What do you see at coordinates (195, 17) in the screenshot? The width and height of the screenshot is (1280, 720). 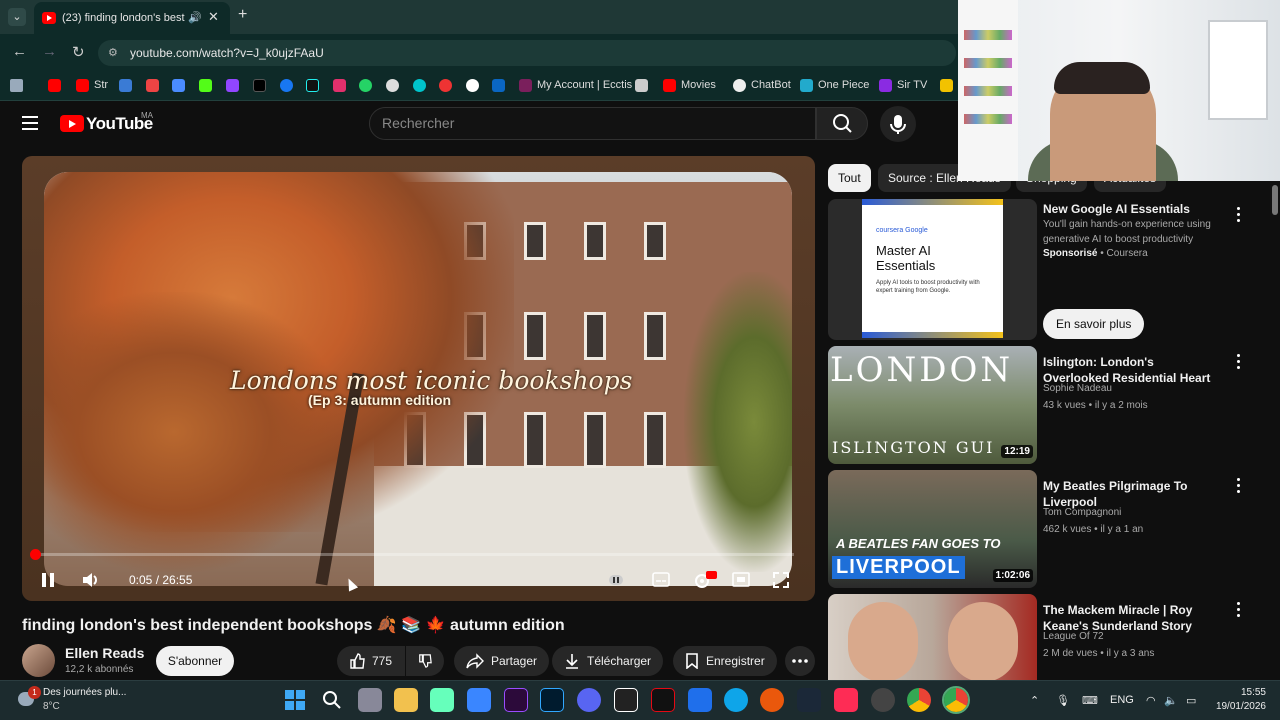 I see `tab-audio-icon: 🔊` at bounding box center [195, 17].